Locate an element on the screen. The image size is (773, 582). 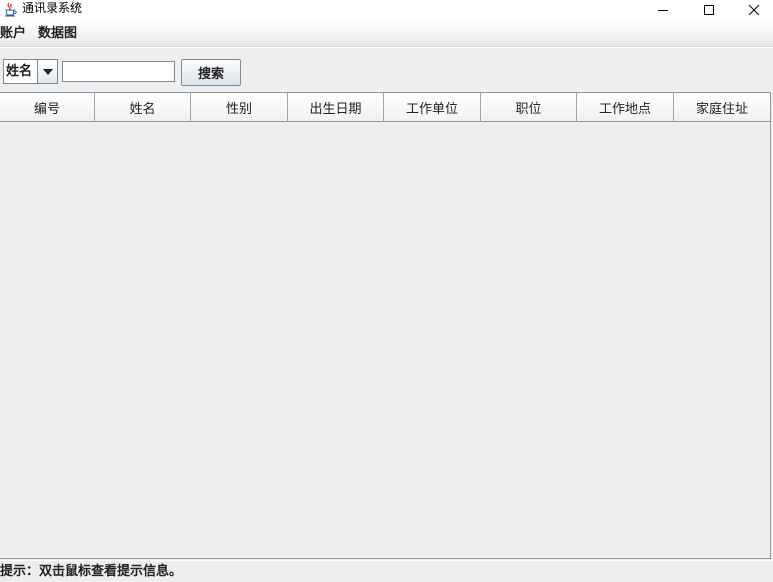
column-header-position: 职位 is located at coordinates (529, 107).